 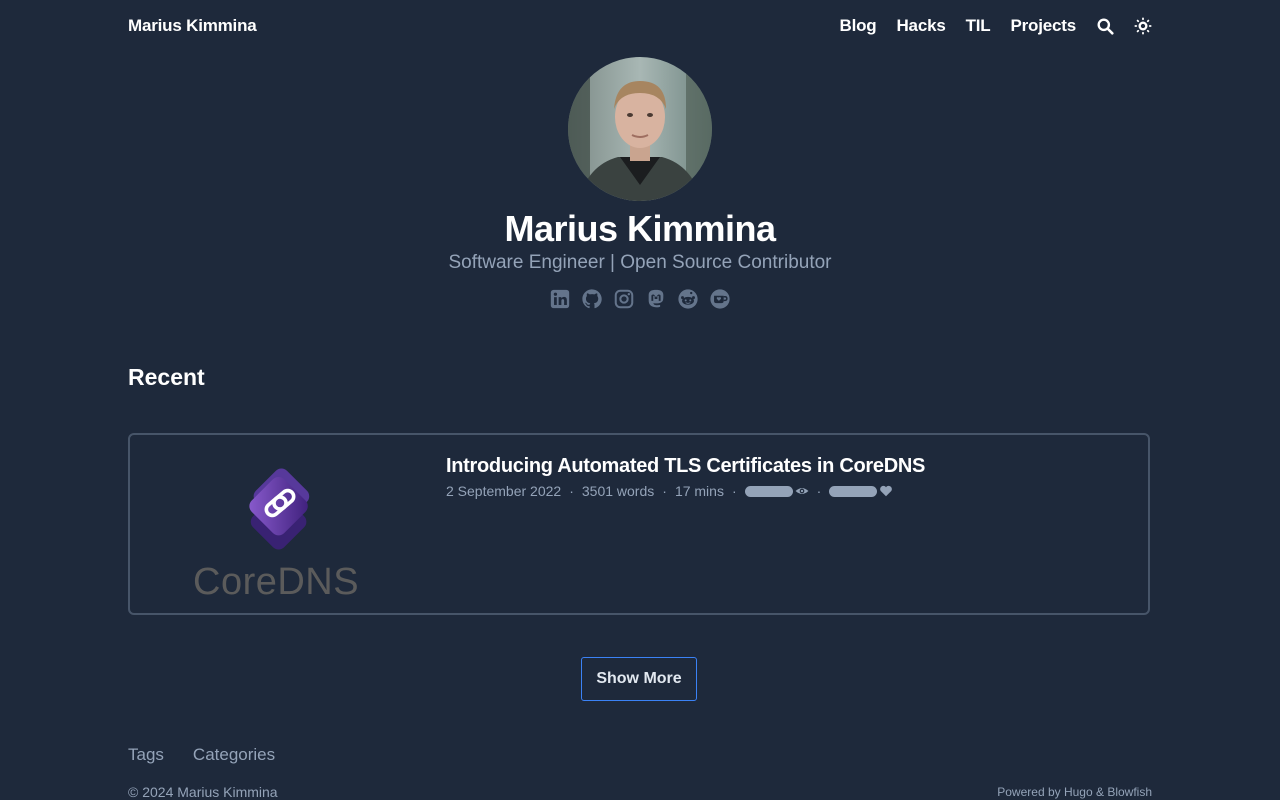 What do you see at coordinates (858, 26) in the screenshot?
I see `nav-blog: Blog` at bounding box center [858, 26].